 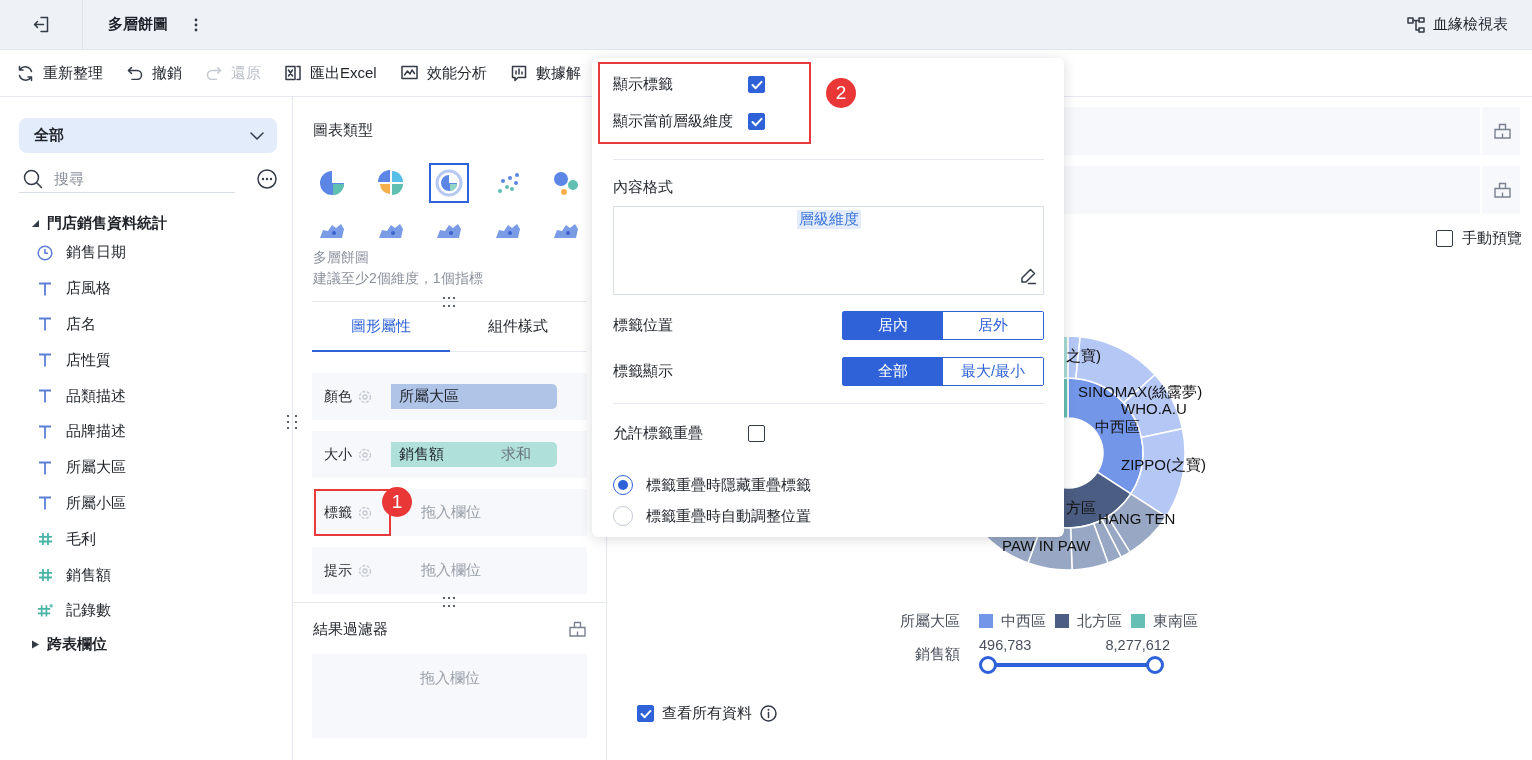 I want to click on radio-label: 標籤重疊時隱藏重疊標籤, so click(x=728, y=485).